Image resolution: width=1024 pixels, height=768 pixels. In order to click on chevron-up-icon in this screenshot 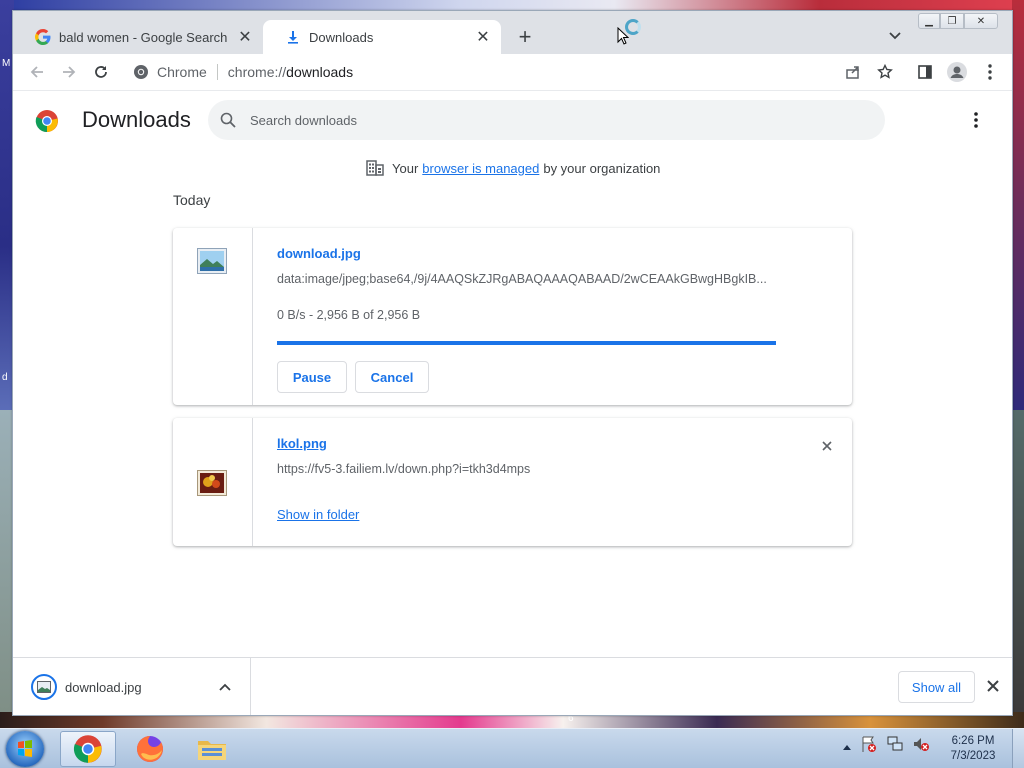, I will do `click(225, 687)`.